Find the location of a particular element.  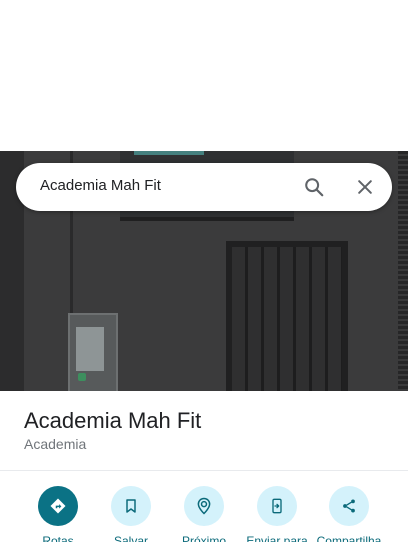

directions-button: Rotas is located at coordinates (58, 514).